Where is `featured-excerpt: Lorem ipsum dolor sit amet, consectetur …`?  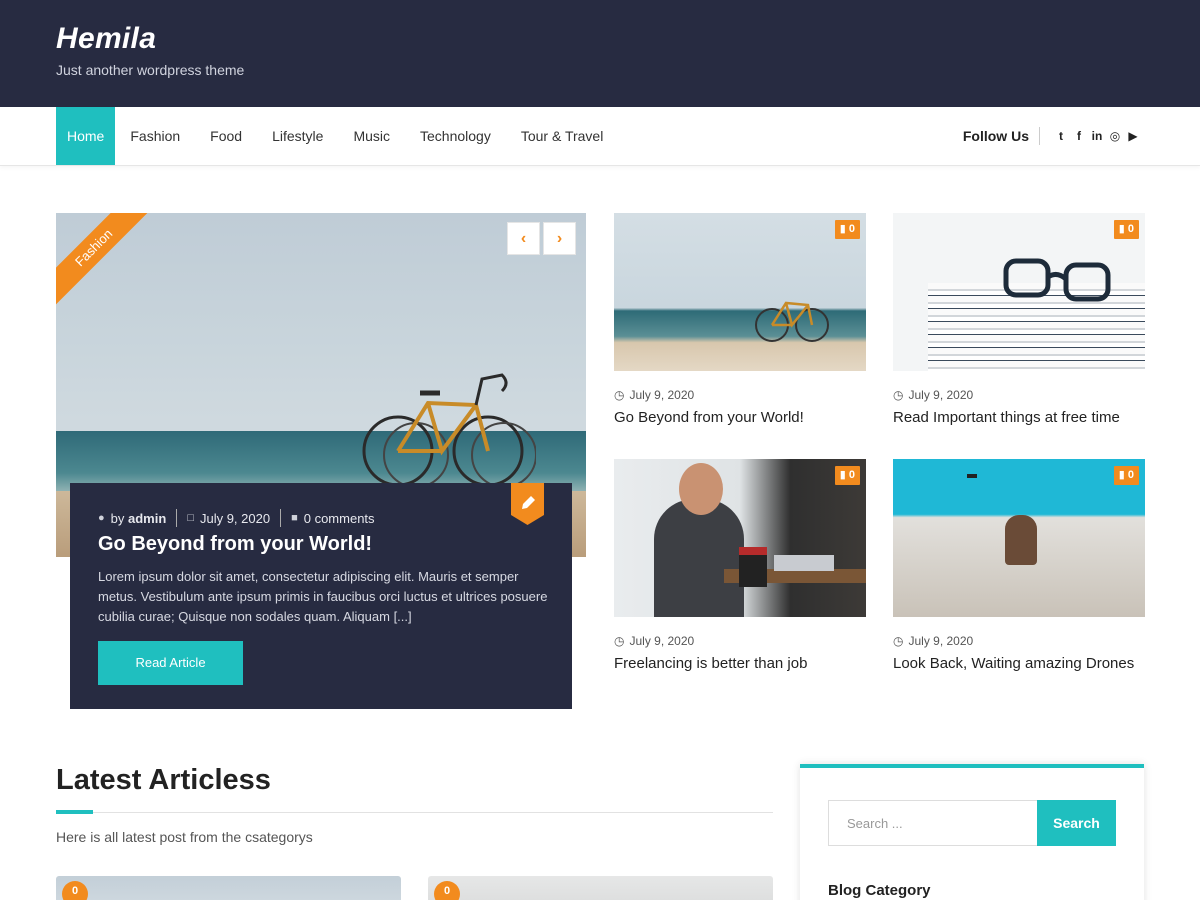
featured-excerpt: Lorem ipsum dolor sit amet, consectetur … is located at coordinates (323, 596).